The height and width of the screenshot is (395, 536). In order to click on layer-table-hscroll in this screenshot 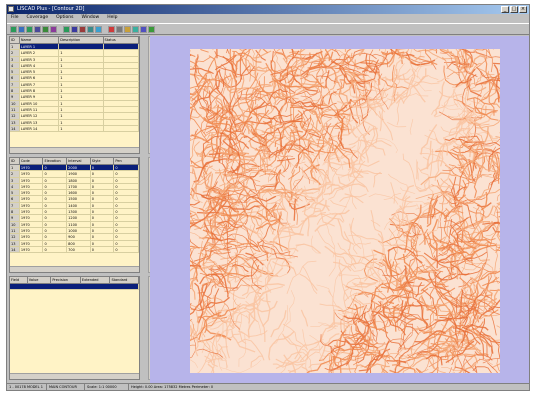, I will do `click(74, 150)`.